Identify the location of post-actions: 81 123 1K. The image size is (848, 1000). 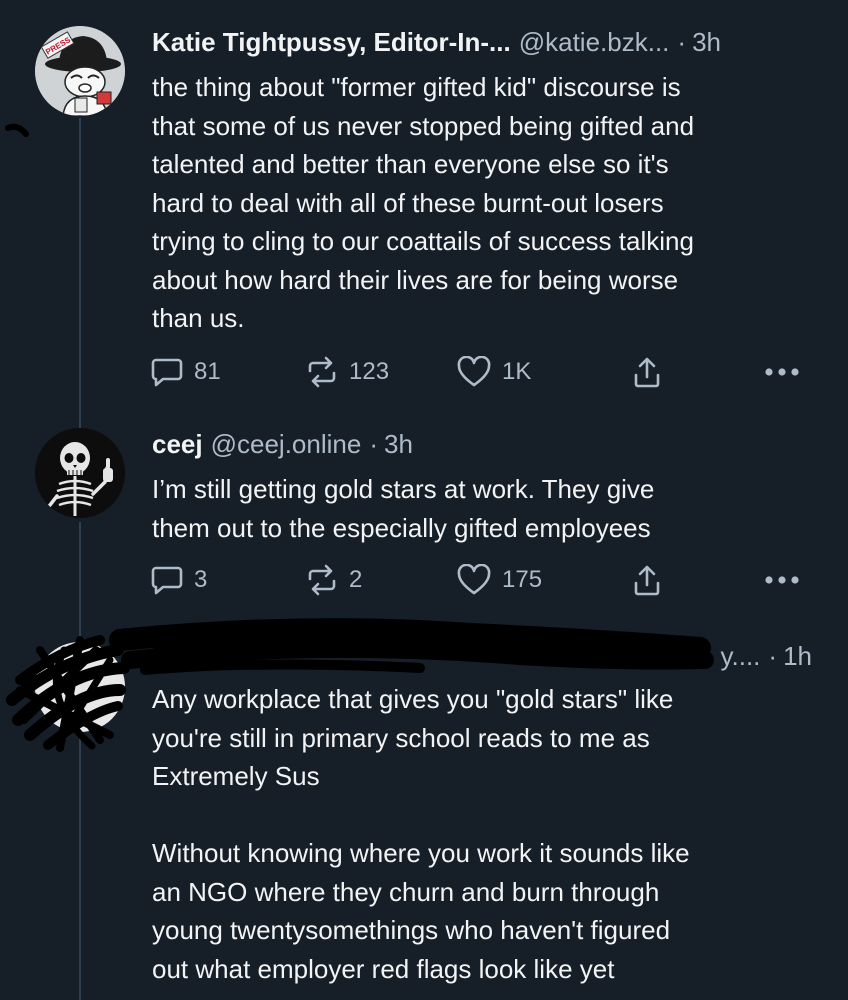
(480, 372).